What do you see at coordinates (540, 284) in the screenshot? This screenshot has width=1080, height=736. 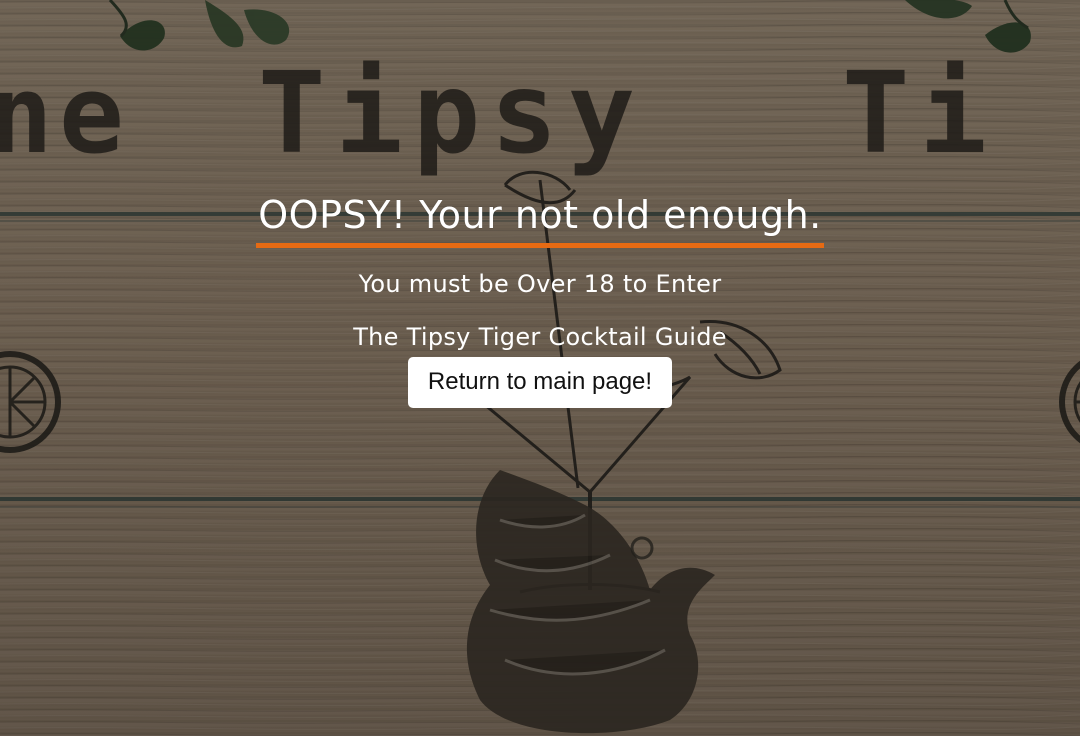 I see `age-requirement-text: You must be Over 18 to Enter` at bounding box center [540, 284].